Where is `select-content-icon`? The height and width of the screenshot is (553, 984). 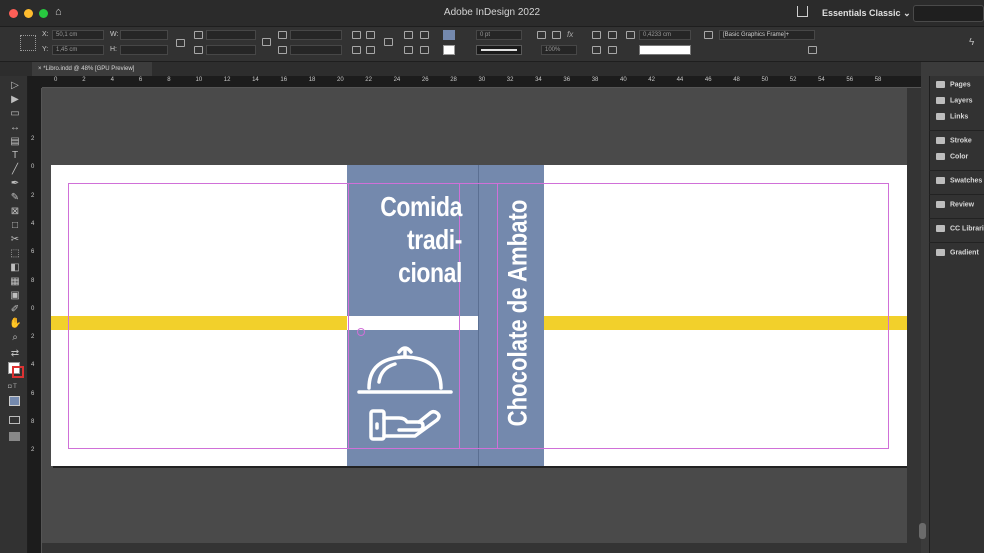 select-content-icon is located at coordinates (424, 35).